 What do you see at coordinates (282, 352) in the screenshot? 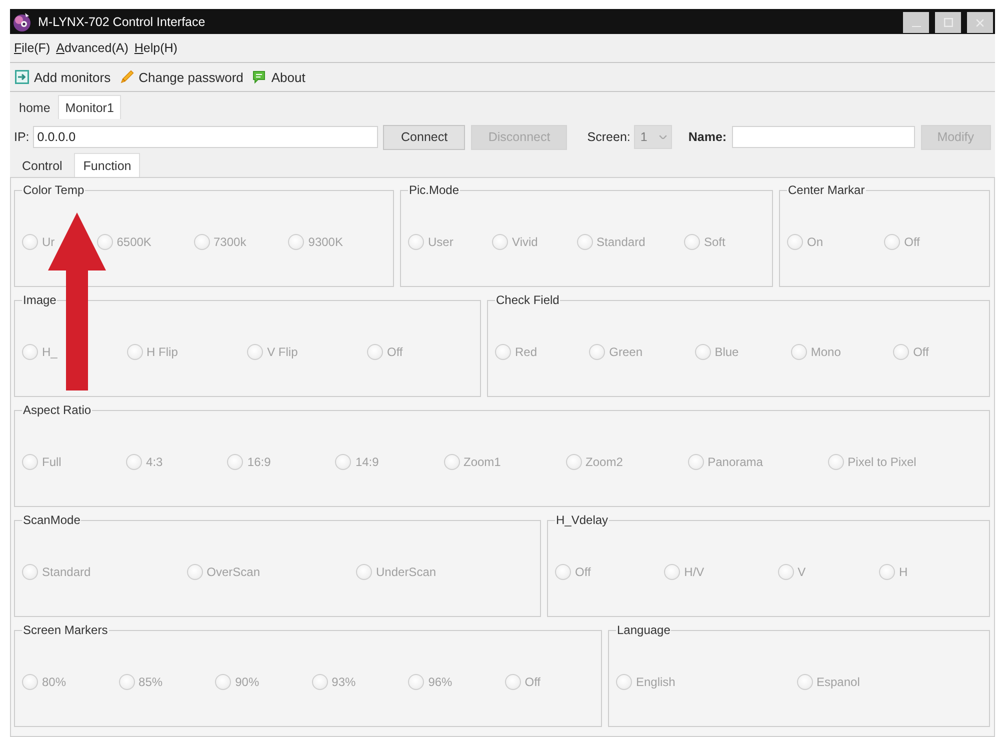
I see `radio-label: V Flip` at bounding box center [282, 352].